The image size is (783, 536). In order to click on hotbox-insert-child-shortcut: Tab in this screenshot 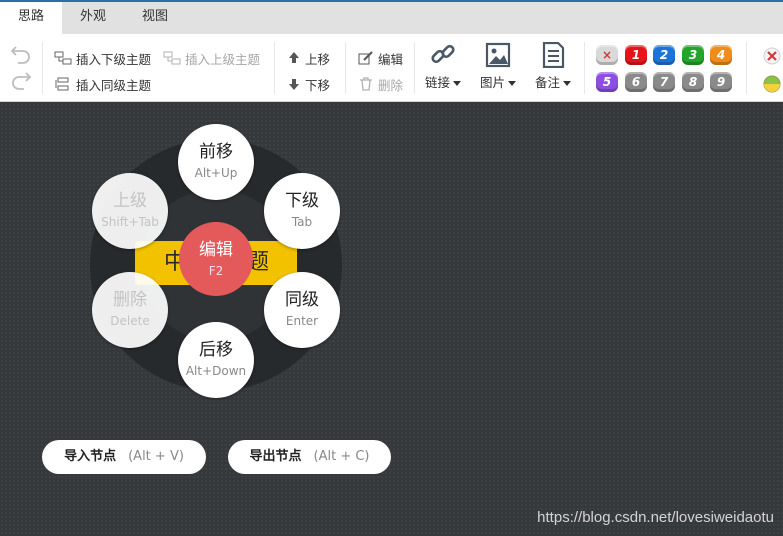, I will do `click(302, 222)`.